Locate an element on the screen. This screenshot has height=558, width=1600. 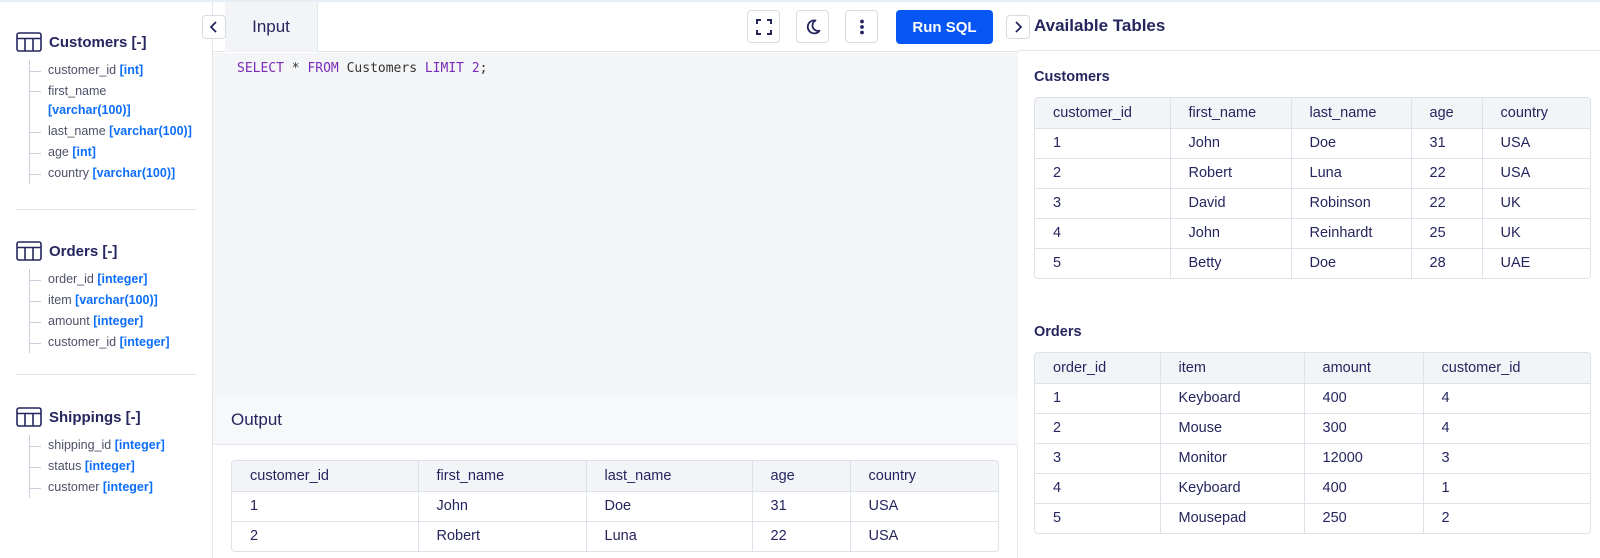
schema-orders-toggle: Orders [-] is located at coordinates (107, 251).